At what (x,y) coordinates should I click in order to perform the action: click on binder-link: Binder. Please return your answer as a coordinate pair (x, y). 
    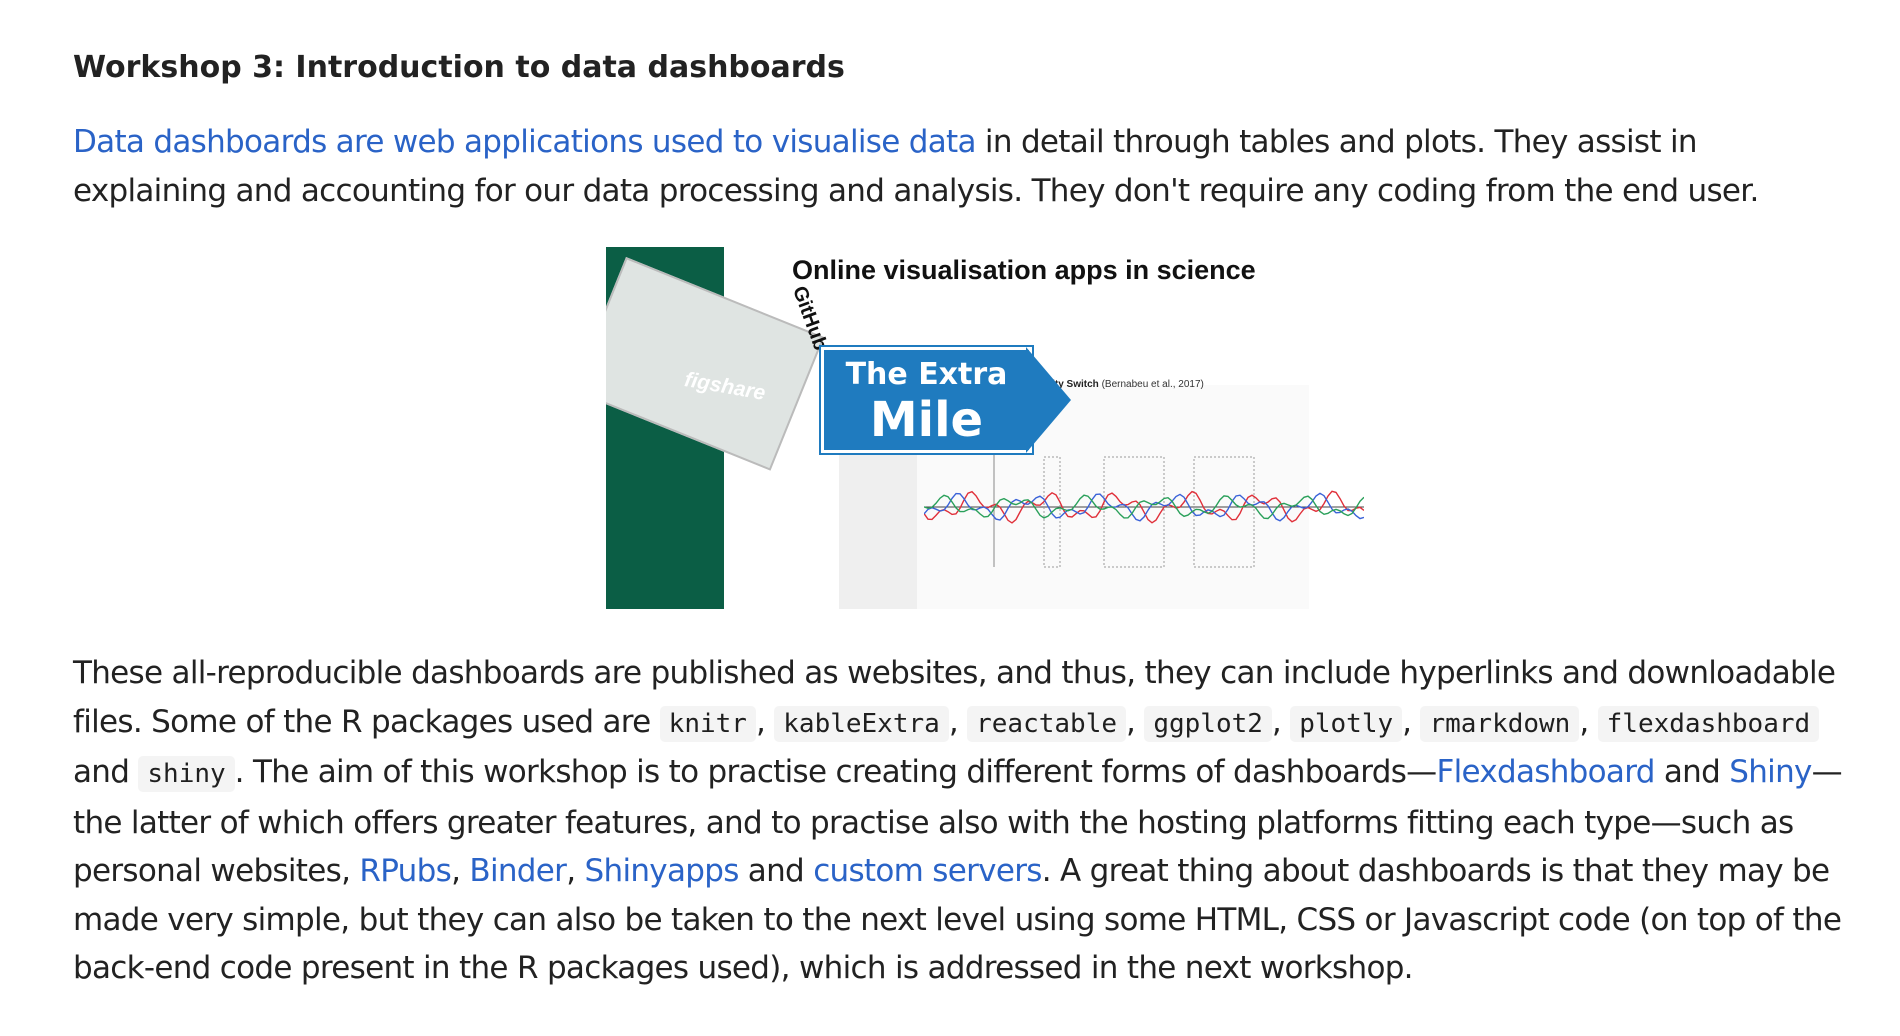
    Looking at the image, I should click on (518, 871).